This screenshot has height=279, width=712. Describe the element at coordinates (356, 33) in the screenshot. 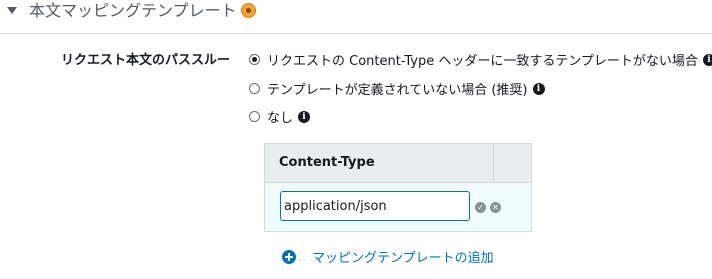

I see `section-divider` at that location.